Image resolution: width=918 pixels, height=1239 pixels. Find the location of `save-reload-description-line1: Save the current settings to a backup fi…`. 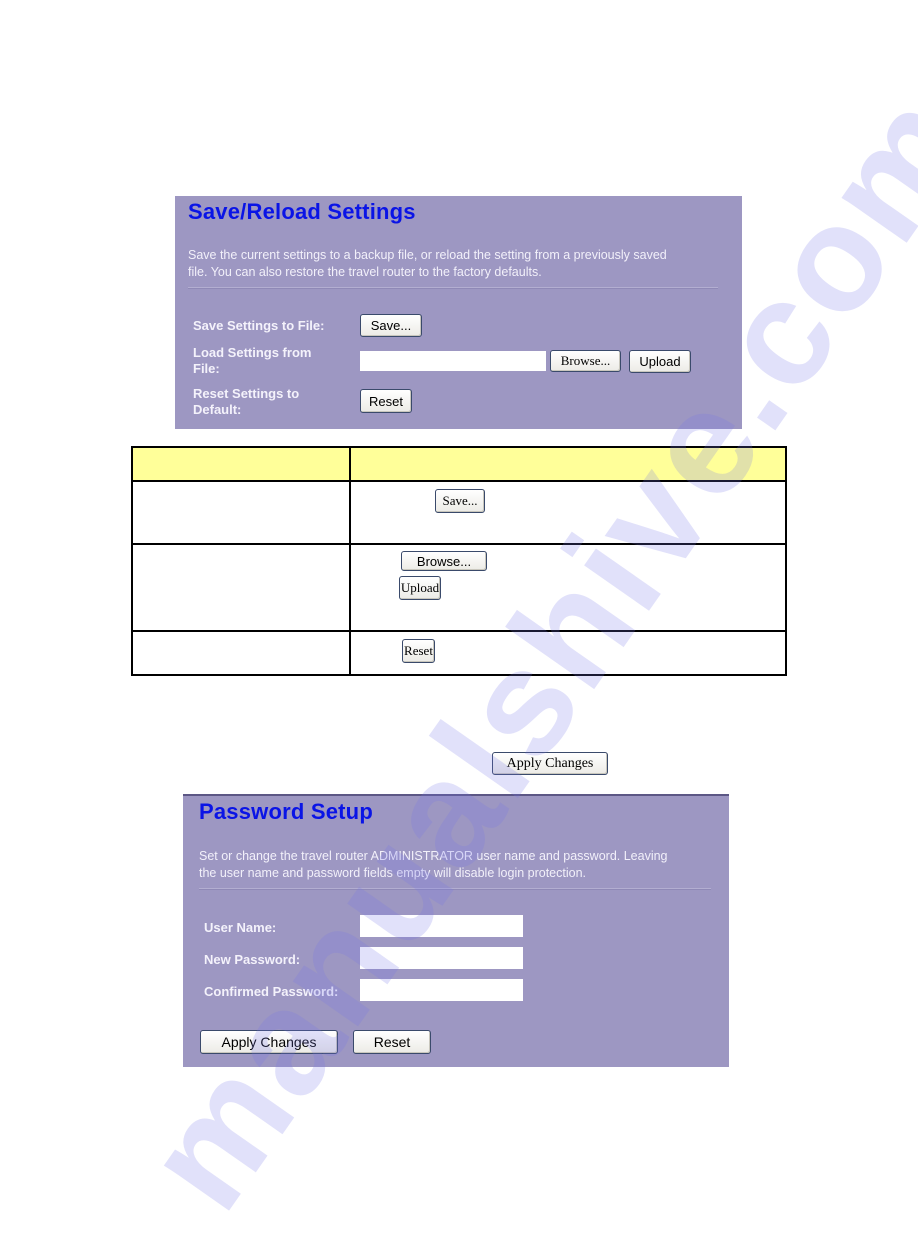

save-reload-description-line1: Save the current settings to a backup fi… is located at coordinates (427, 255).